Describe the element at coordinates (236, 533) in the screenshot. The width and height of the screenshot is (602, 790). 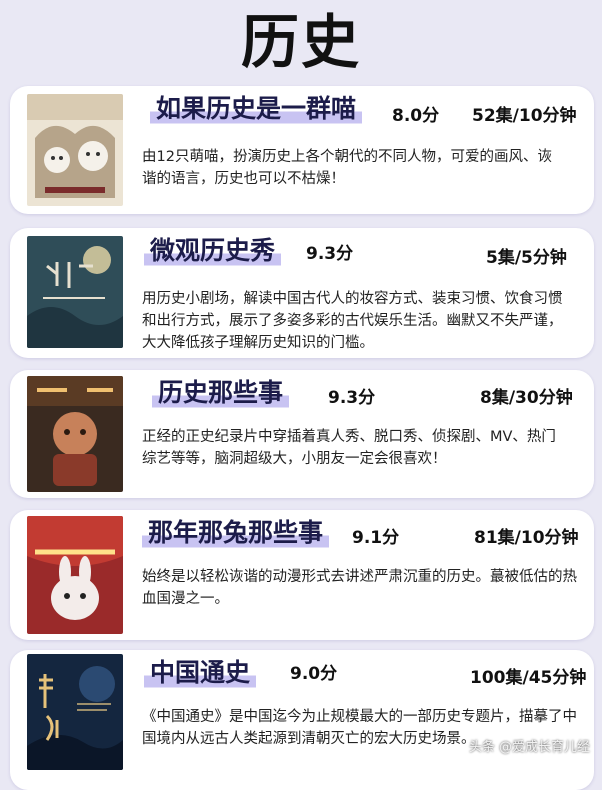
I see `show-title: 那年那兔那些事` at that location.